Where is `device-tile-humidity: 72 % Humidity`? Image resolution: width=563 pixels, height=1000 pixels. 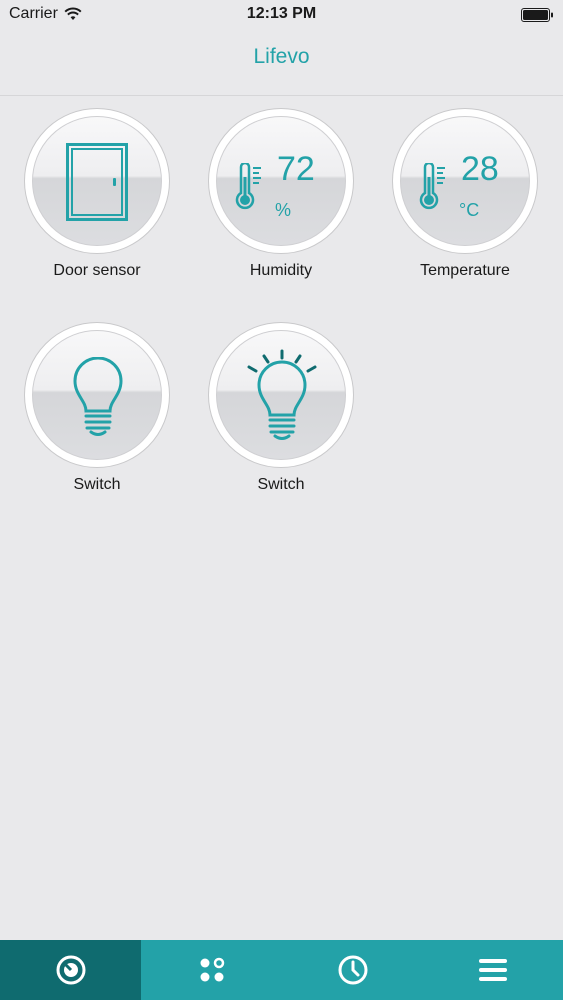
device-tile-humidity: 72 % Humidity is located at coordinates (281, 208).